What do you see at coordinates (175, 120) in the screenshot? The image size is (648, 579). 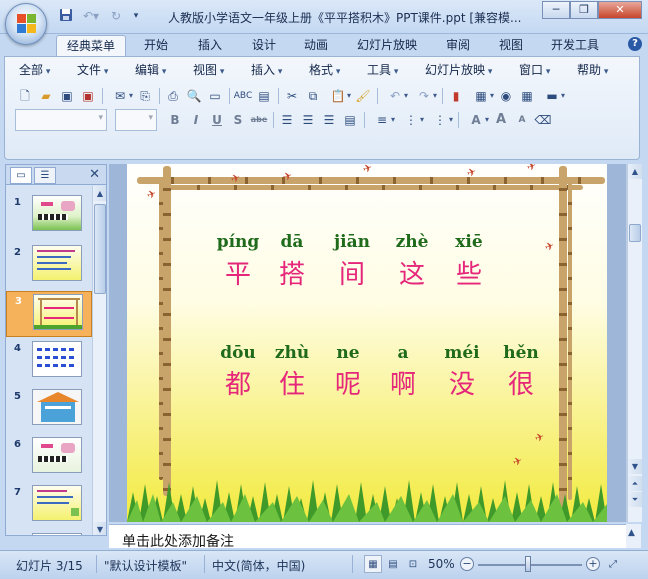 I see `bold-button: B` at bounding box center [175, 120].